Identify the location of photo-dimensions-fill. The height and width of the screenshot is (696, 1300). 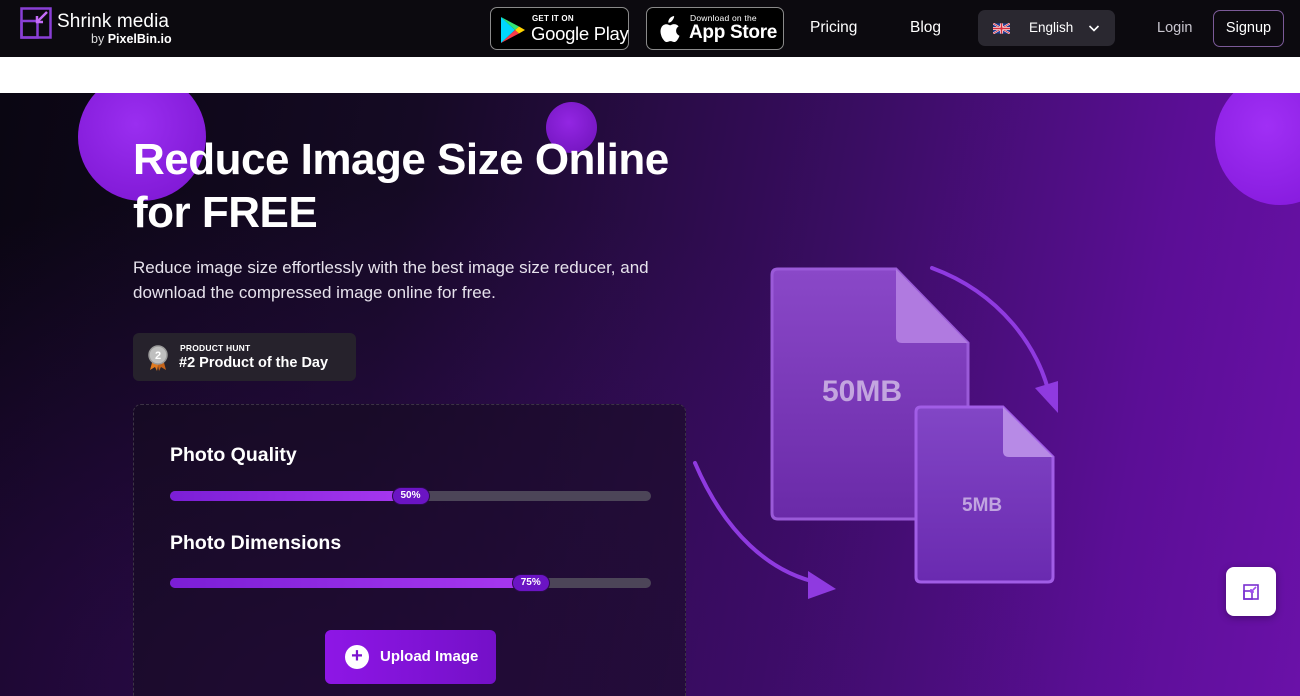
(350, 583).